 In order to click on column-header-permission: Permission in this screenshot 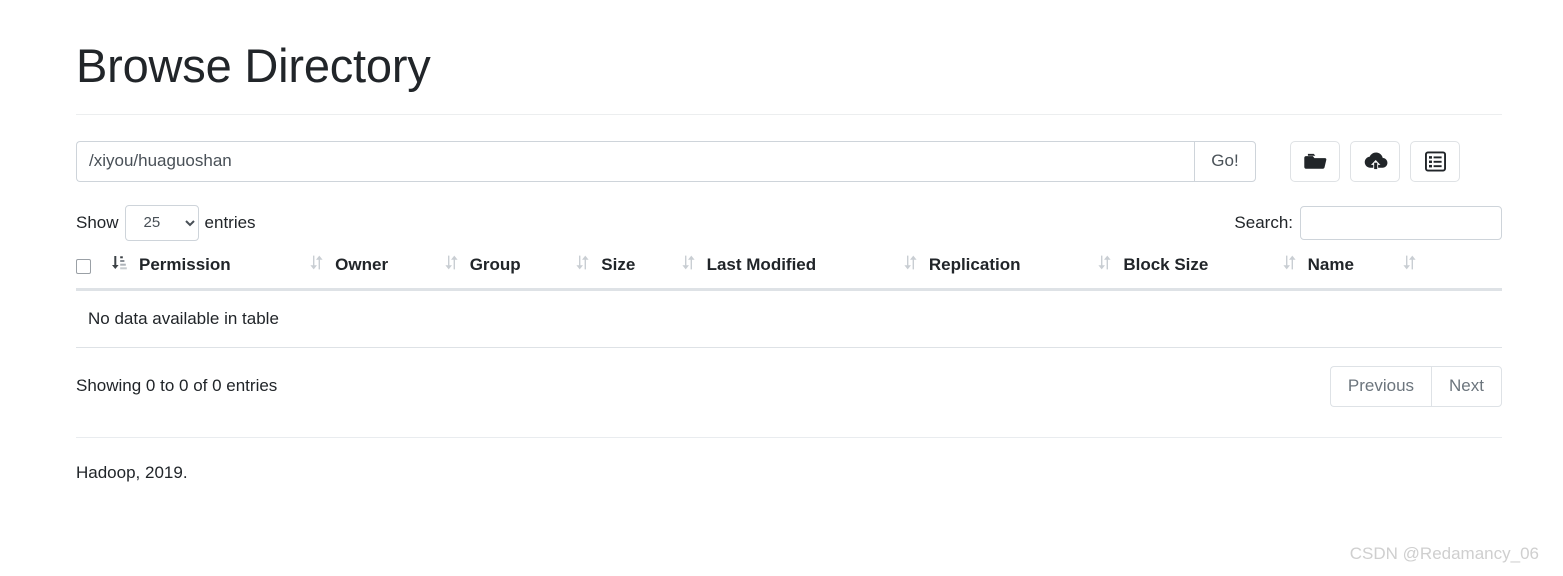, I will do `click(210, 269)`.